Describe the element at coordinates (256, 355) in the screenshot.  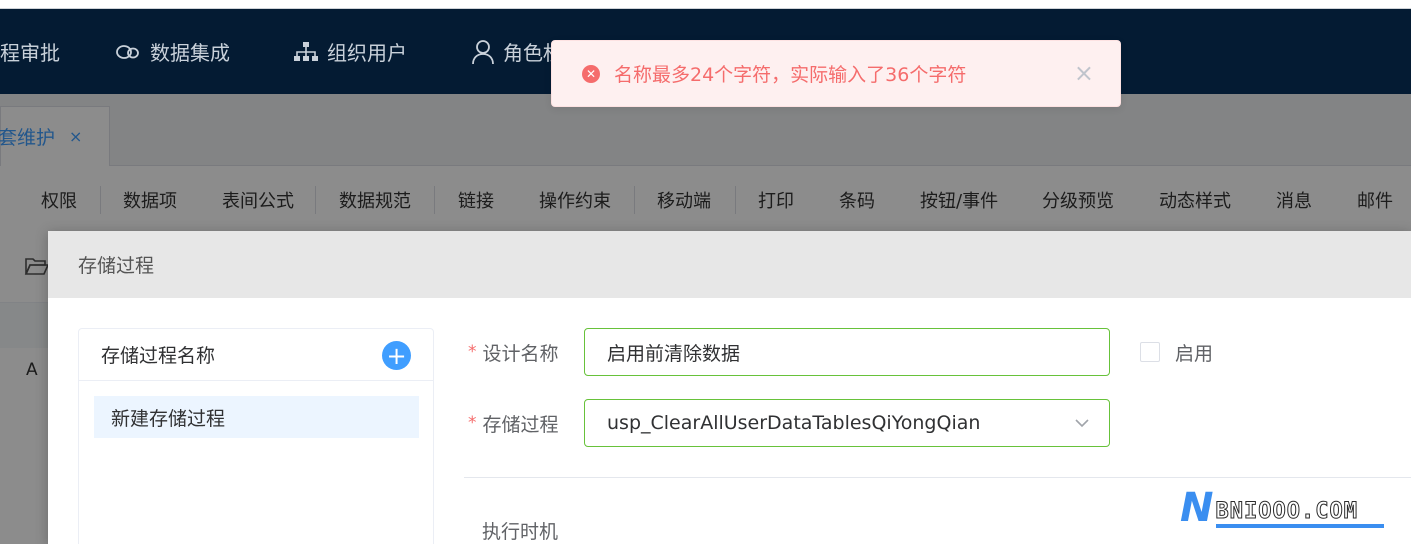
I see `procedure-list-heading: 存储过程名称` at that location.